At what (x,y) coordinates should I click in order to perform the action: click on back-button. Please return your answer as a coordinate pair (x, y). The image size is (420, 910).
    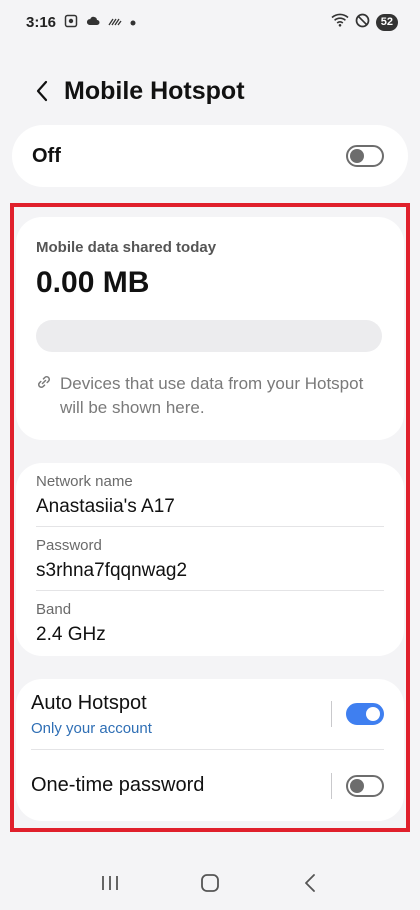
    Looking at the image, I should click on (42, 91).